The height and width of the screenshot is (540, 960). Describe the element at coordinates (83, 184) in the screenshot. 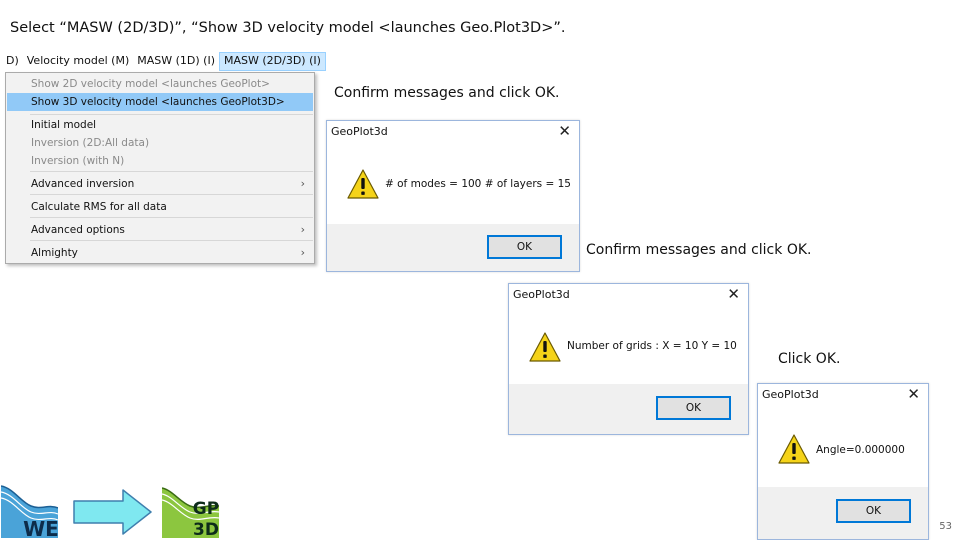

I see `menu-item-label: Advanced inversion` at that location.